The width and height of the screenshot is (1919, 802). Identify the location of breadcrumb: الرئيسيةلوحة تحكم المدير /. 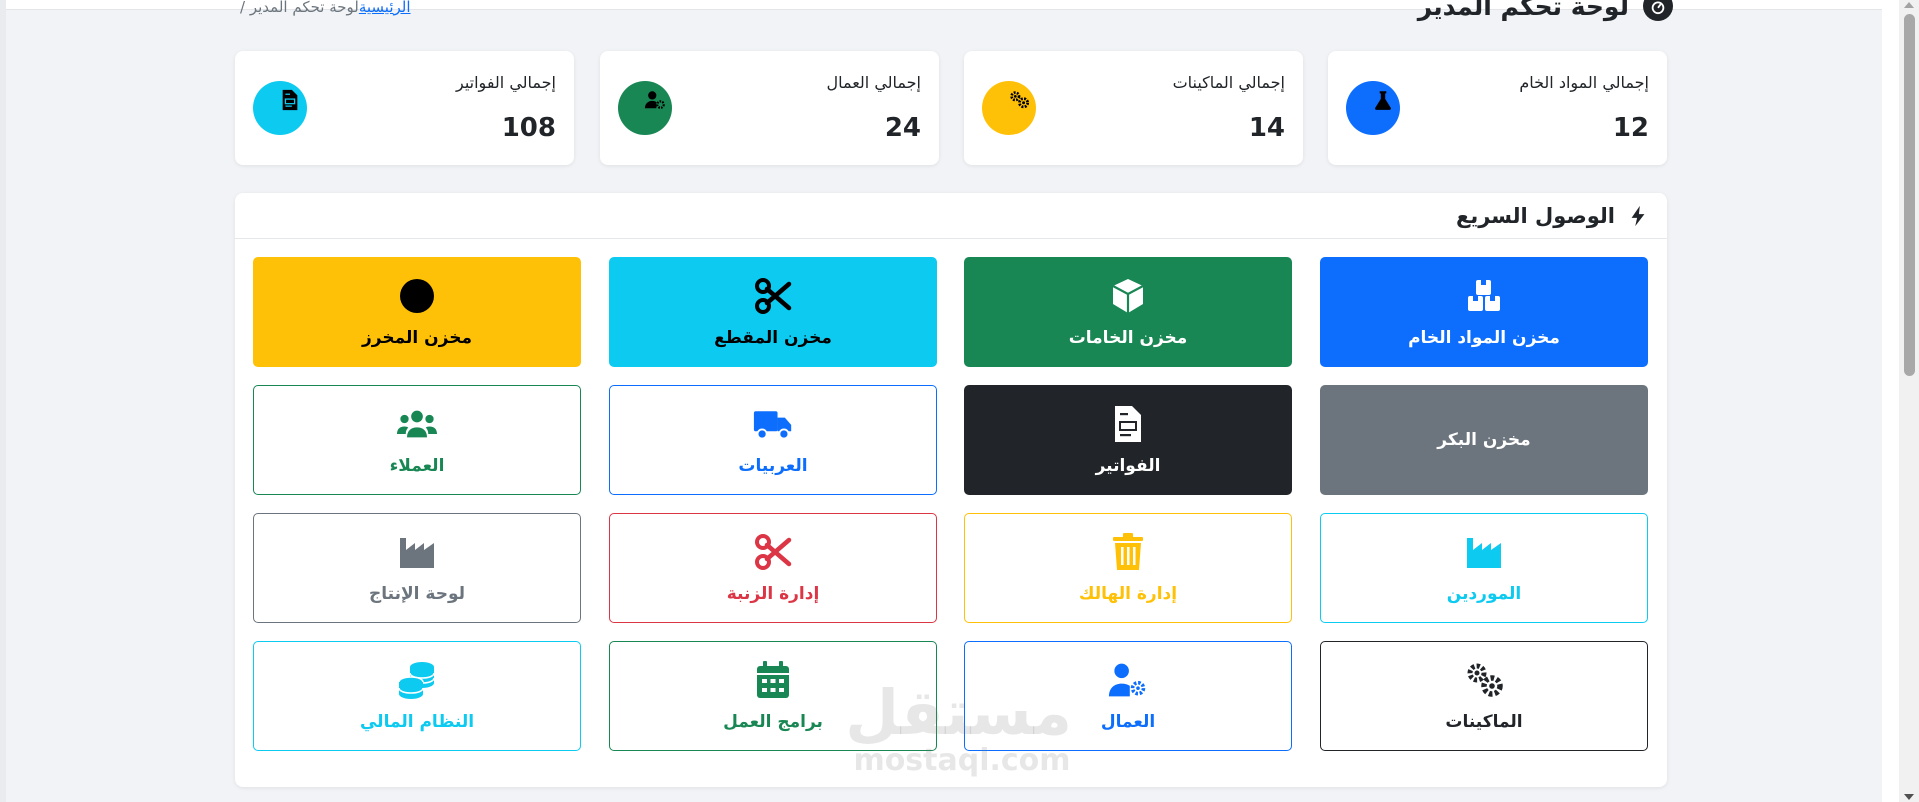
(325, 8).